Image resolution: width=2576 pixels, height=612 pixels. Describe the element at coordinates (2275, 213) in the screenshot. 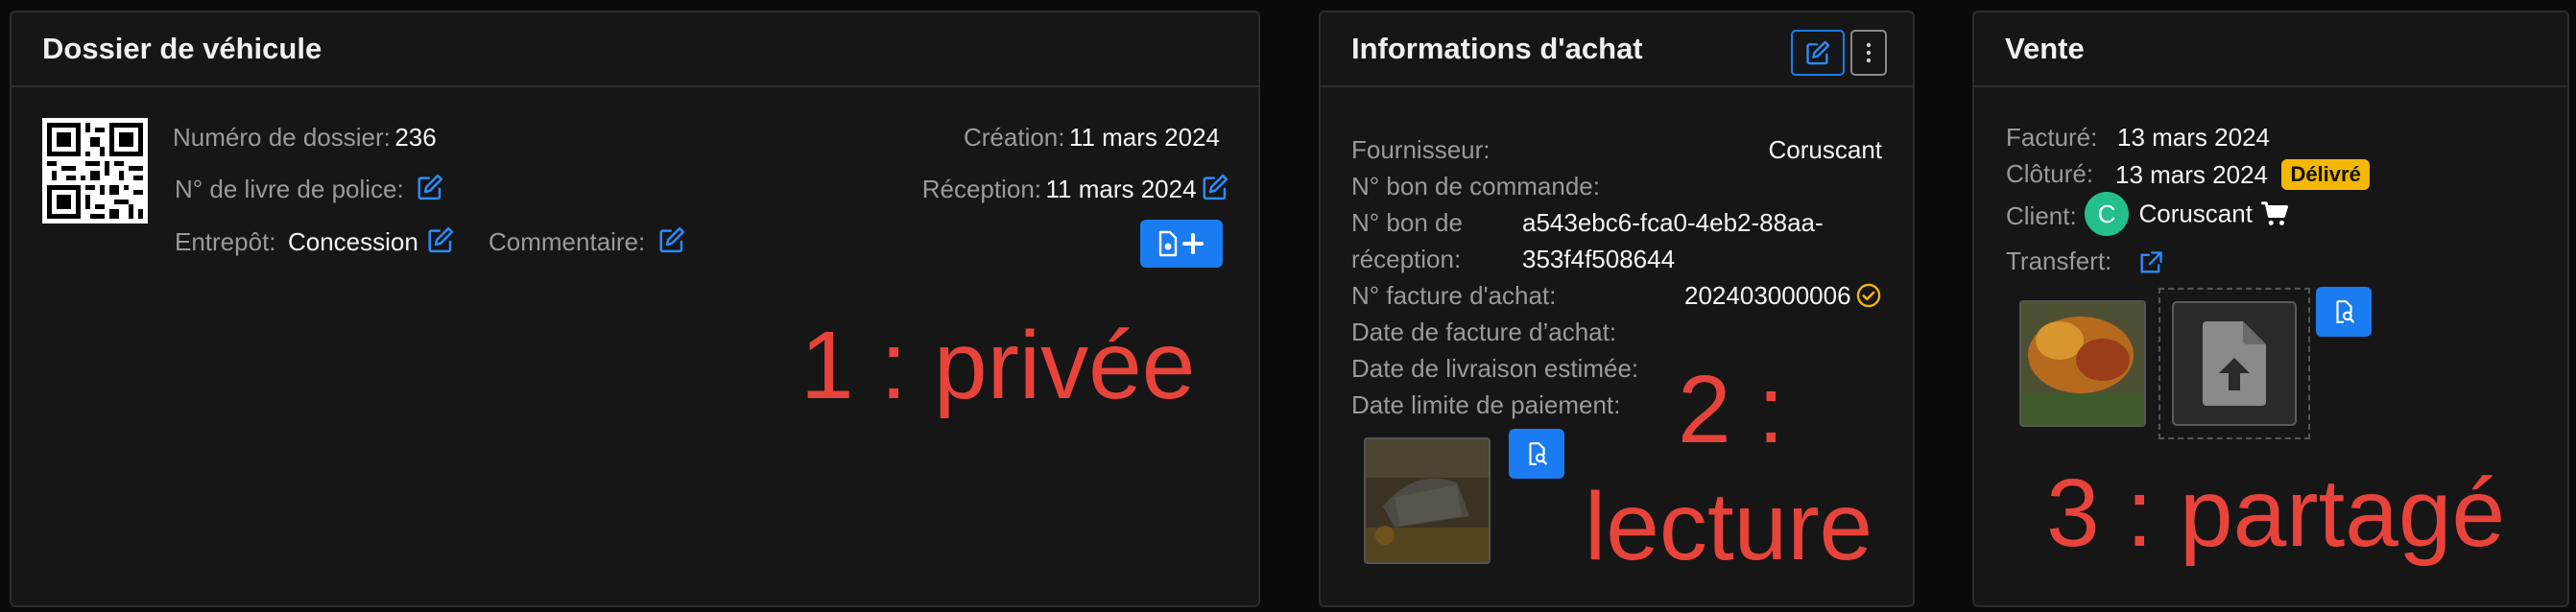

I see `shopping-cart-icon` at that location.